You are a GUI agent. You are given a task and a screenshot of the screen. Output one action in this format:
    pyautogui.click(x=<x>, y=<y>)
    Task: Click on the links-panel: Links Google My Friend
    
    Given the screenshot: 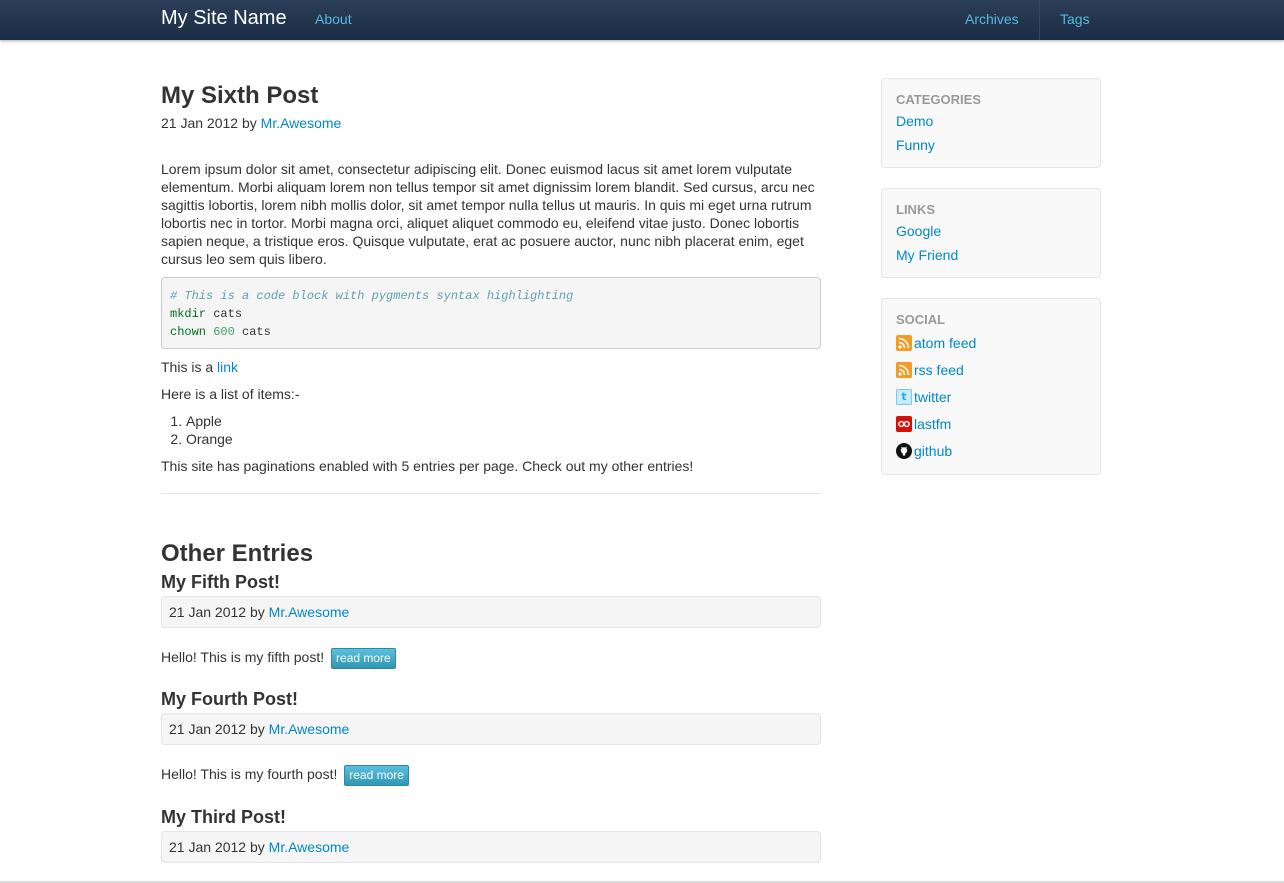 What is the action you would take?
    pyautogui.click(x=991, y=233)
    